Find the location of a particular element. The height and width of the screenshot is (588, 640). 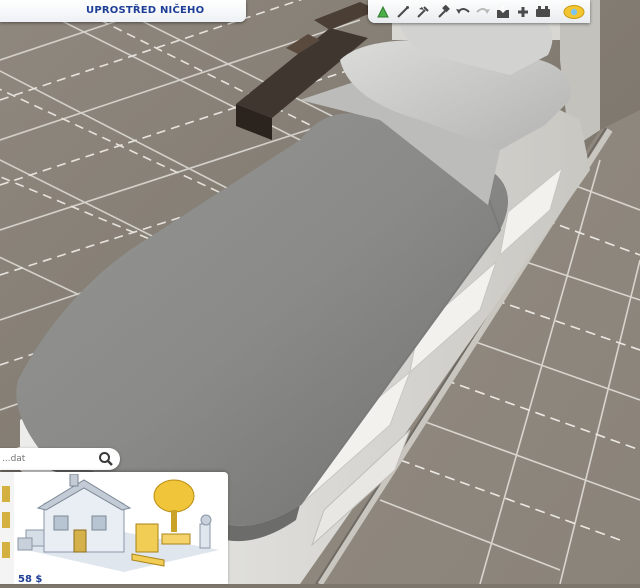

redo-icon is located at coordinates (483, 12).